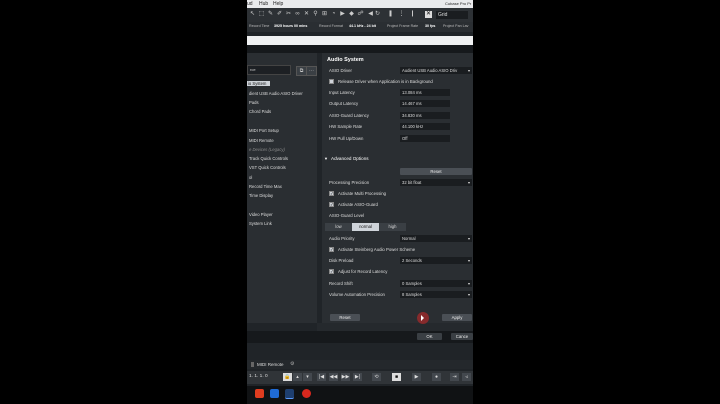 Image resolution: width=720 pixels, height=404 pixels. I want to click on level-low-option: low, so click(338, 227).